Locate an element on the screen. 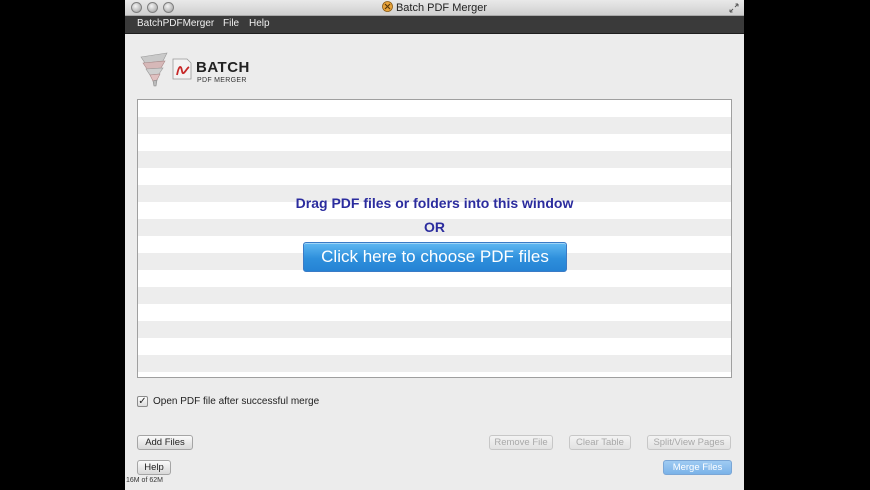  title-bar: Batch PDF Merger is located at coordinates (434, 8).